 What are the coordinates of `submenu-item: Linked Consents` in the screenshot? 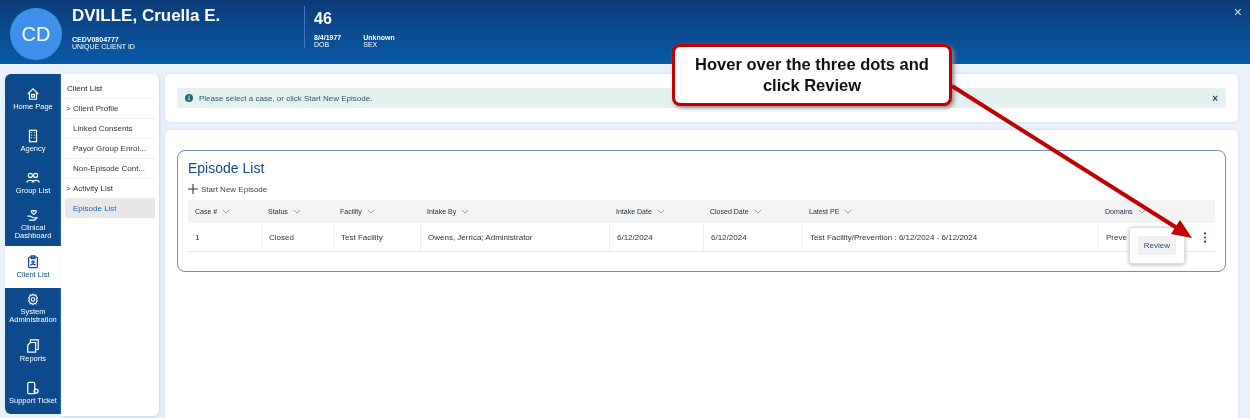 It's located at (110, 129).